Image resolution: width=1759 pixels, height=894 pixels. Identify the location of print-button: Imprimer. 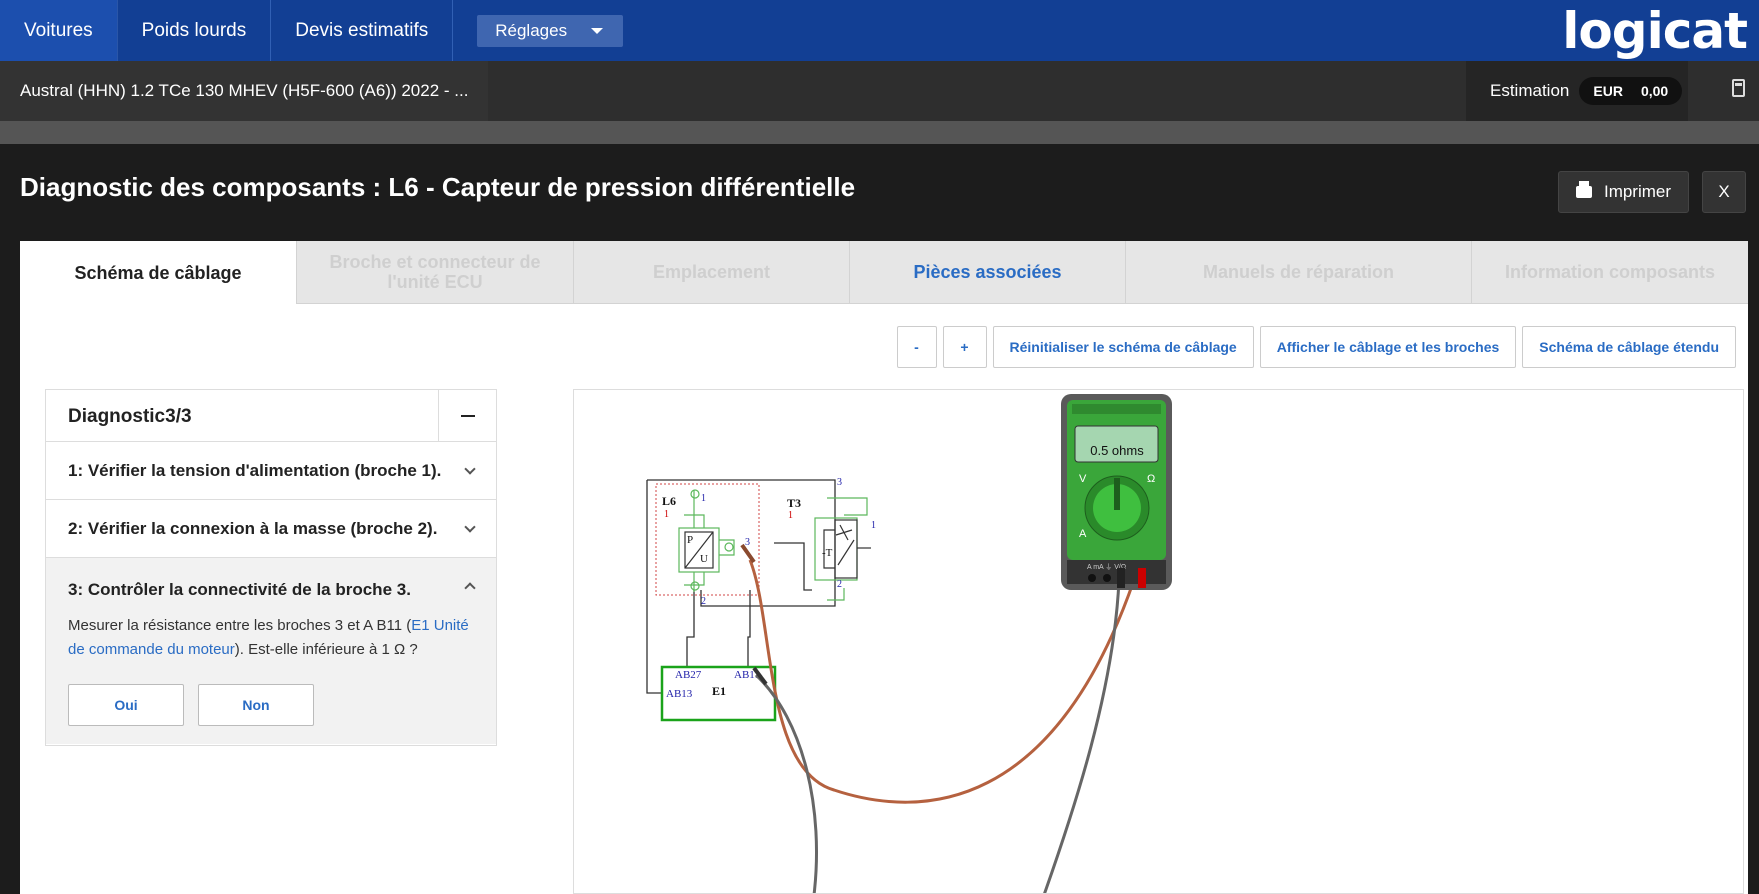
(1623, 192).